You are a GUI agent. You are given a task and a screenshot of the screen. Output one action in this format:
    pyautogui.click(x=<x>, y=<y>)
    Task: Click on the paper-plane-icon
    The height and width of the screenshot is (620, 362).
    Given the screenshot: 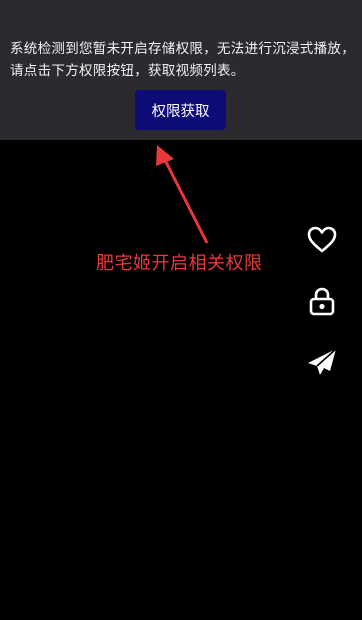 What is the action you would take?
    pyautogui.click(x=322, y=361)
    